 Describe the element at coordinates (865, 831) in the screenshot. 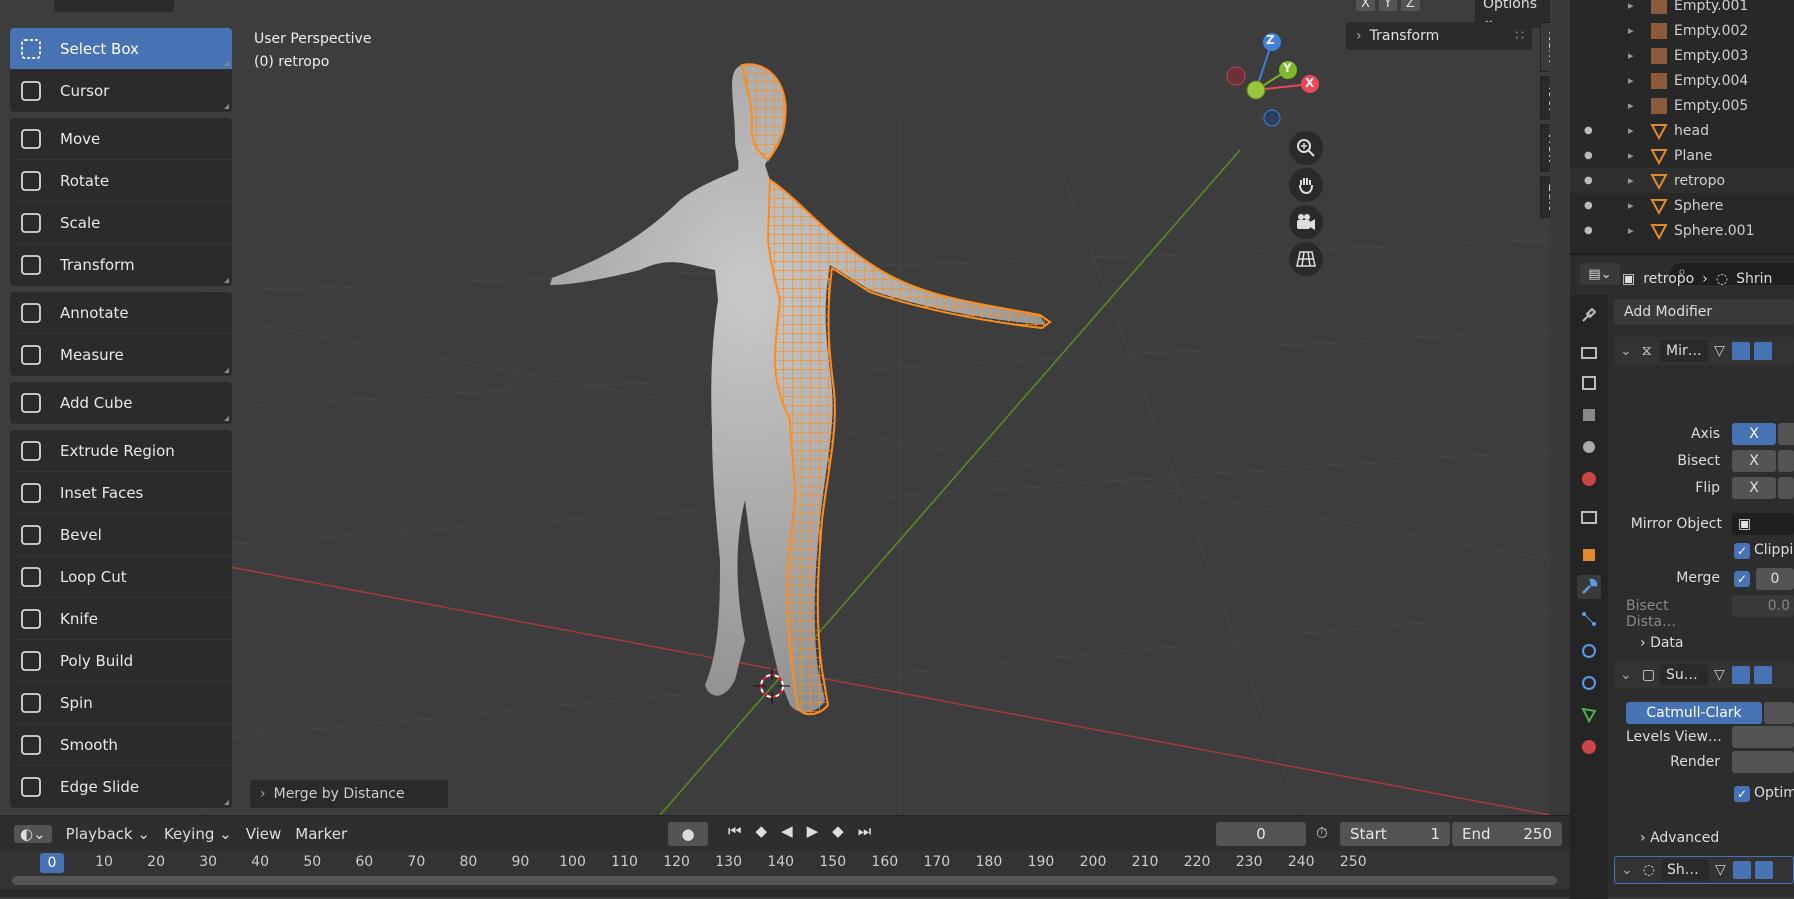

I see `jump-end-icon: ⏭` at that location.